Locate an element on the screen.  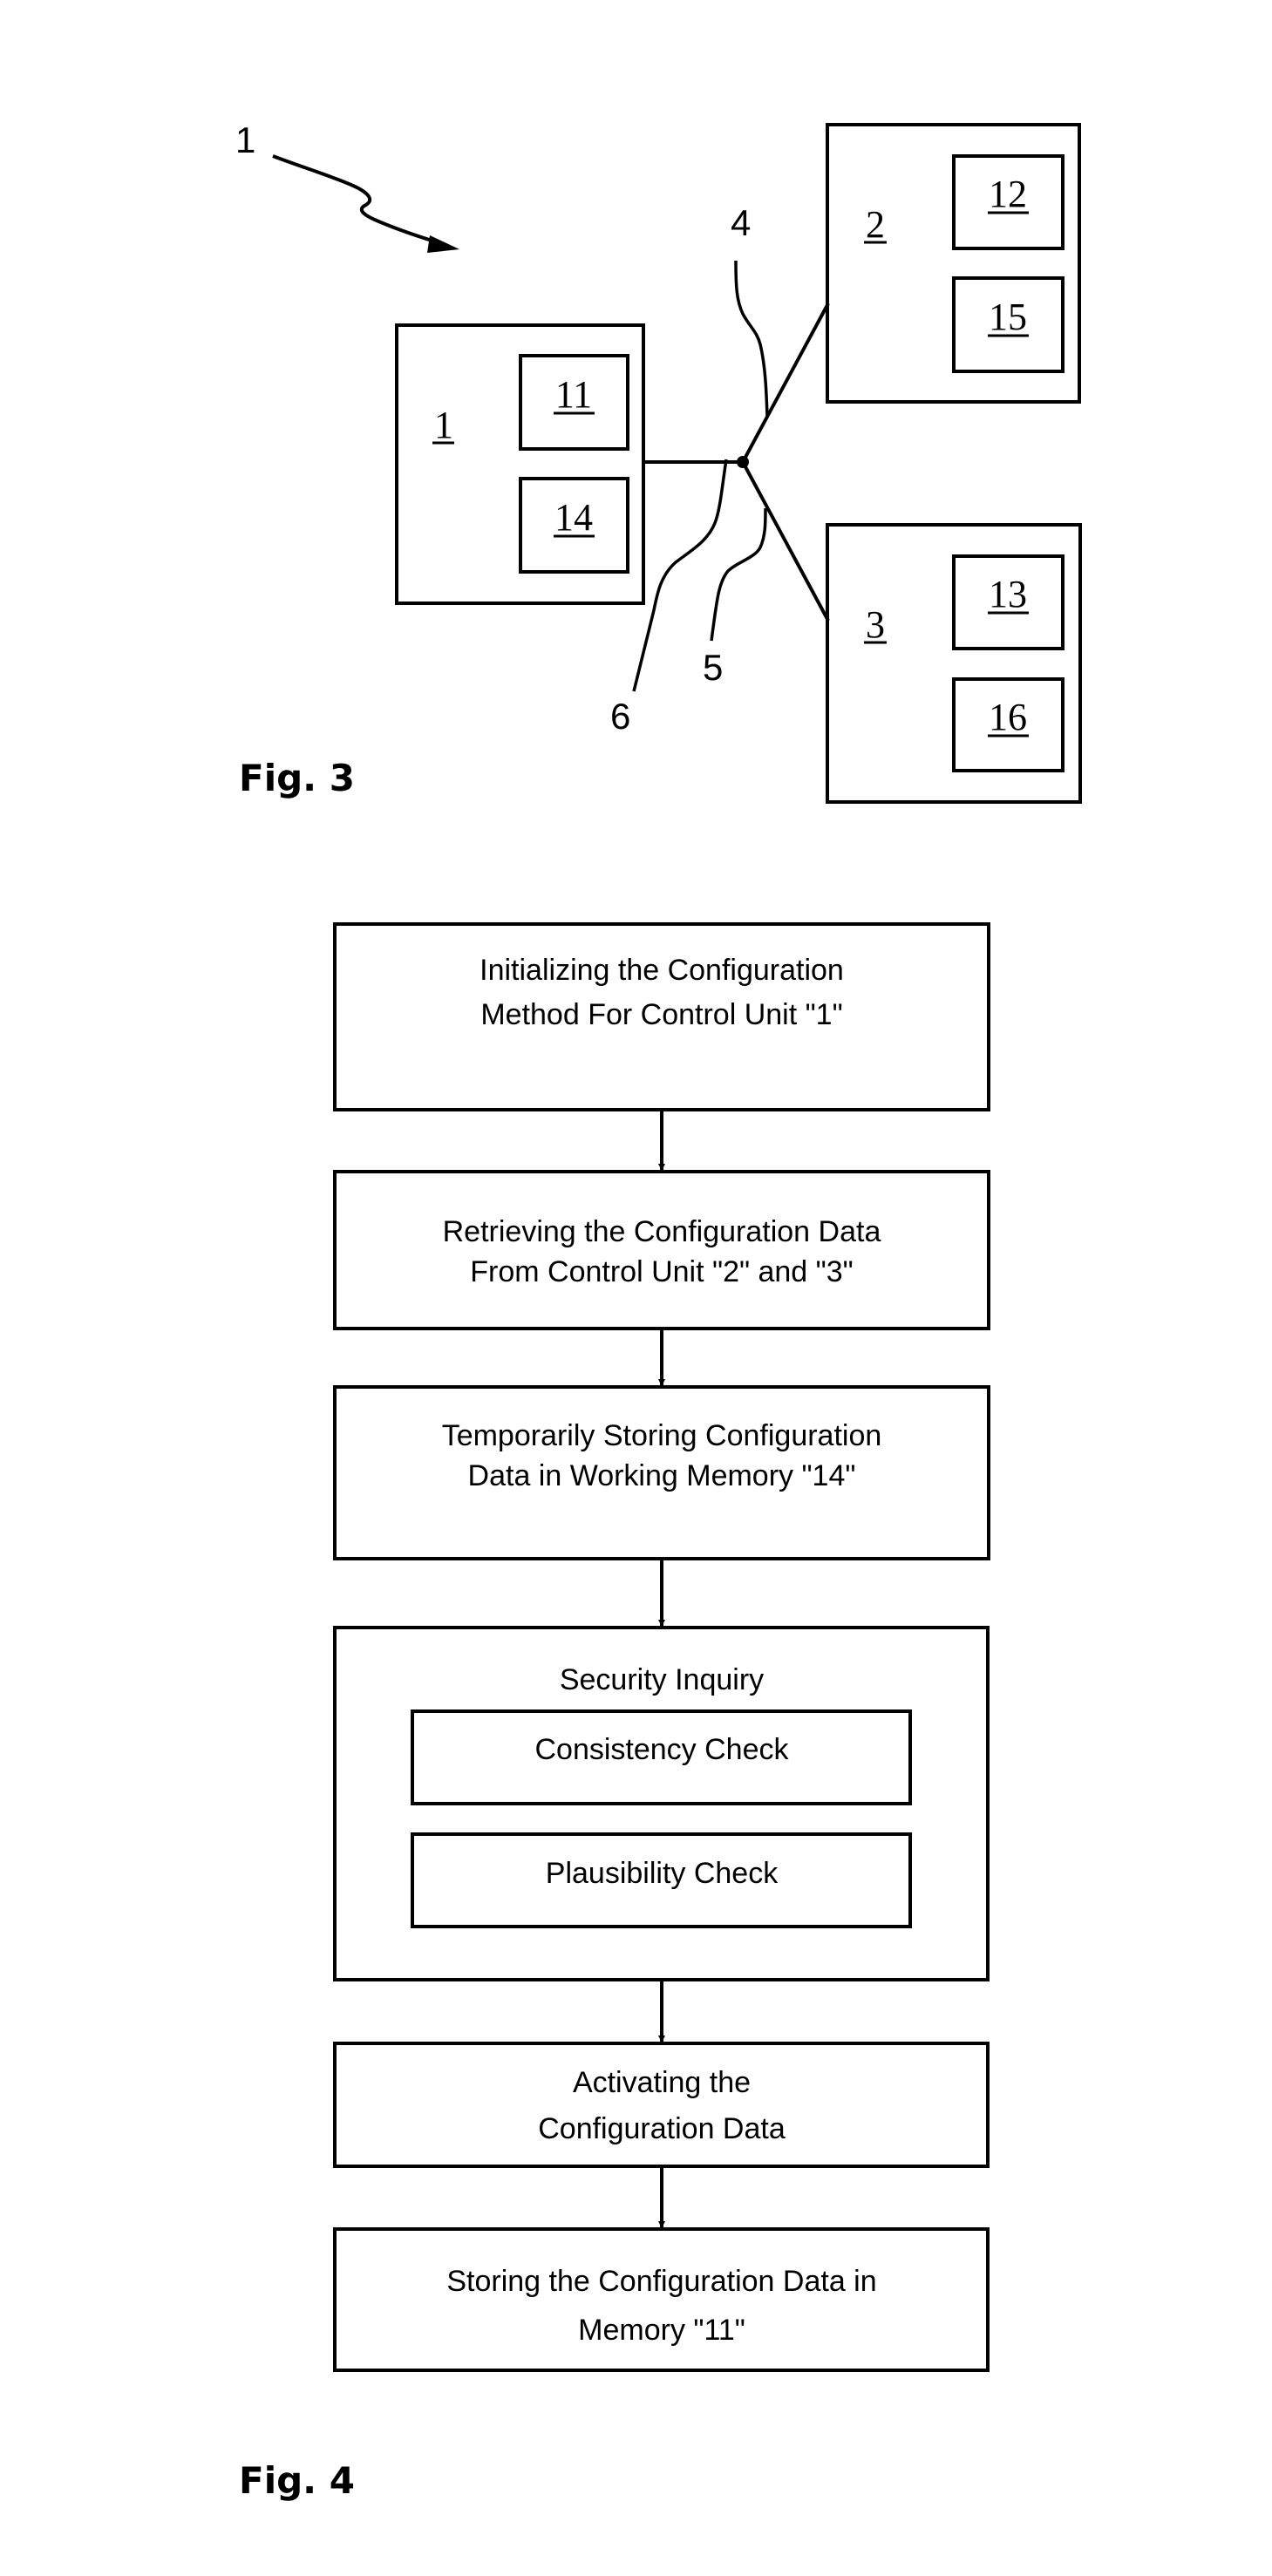
flow-step-store-line-2: Memory "11" is located at coordinates (661, 2330).